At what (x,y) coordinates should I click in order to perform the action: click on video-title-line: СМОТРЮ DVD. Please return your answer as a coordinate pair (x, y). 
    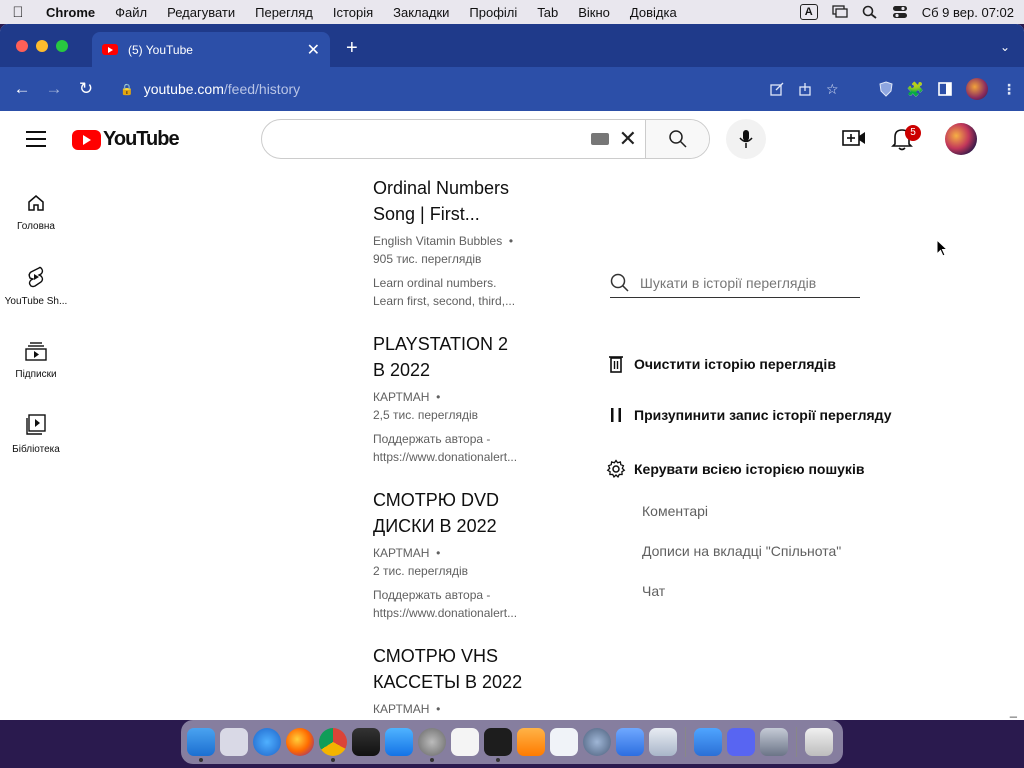
    Looking at the image, I should click on (463, 500).